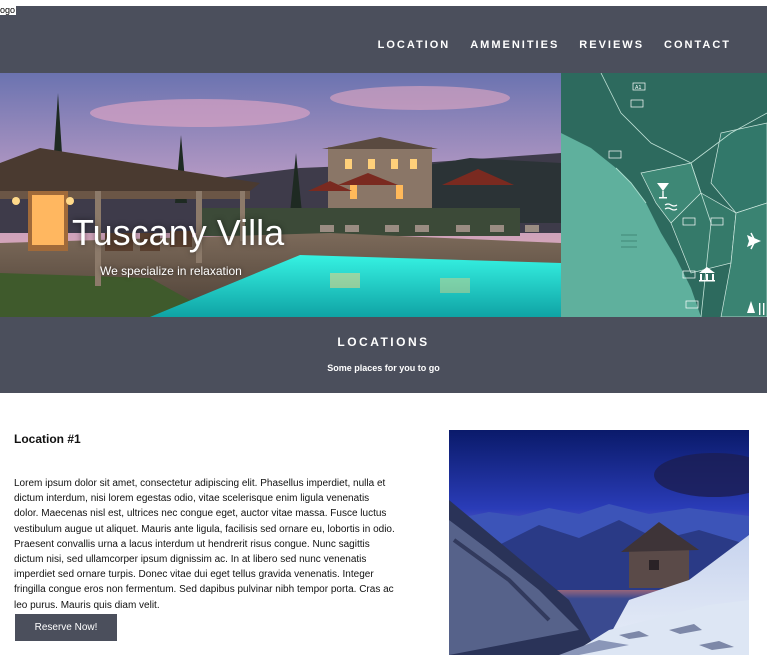  Describe the element at coordinates (47, 439) in the screenshot. I see `location-1-heading: Location #1` at that location.